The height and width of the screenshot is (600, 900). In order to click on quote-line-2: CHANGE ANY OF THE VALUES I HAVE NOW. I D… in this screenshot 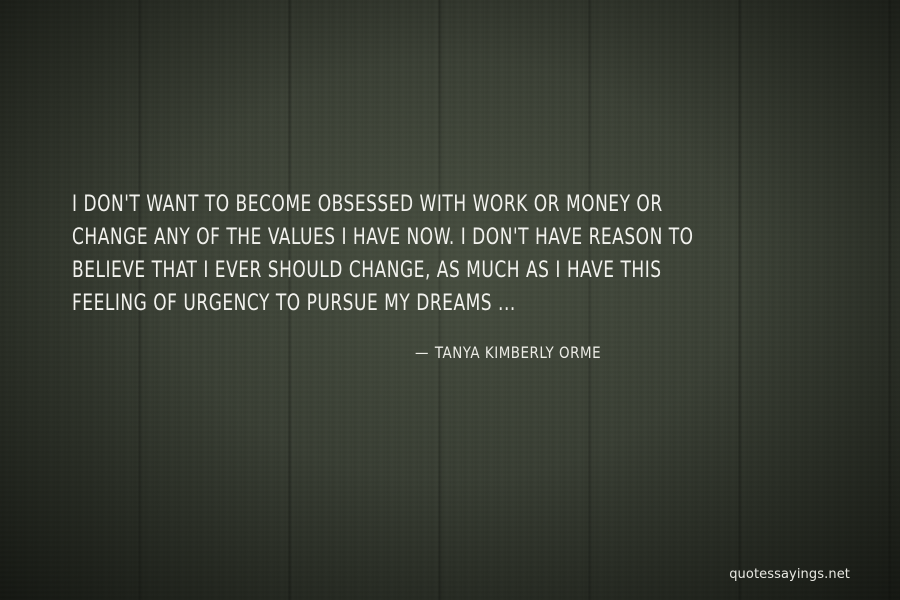, I will do `click(383, 237)`.